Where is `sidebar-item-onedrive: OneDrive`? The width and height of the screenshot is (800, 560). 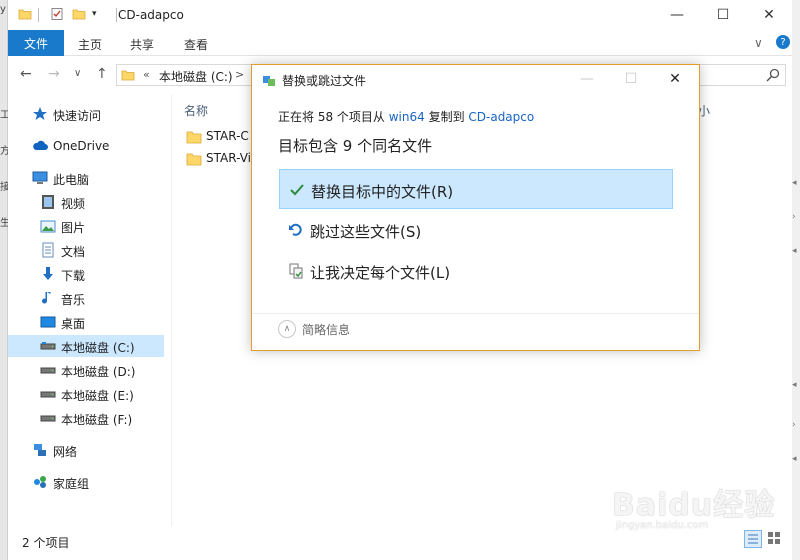
sidebar-item-onedrive: OneDrive is located at coordinates (86, 146).